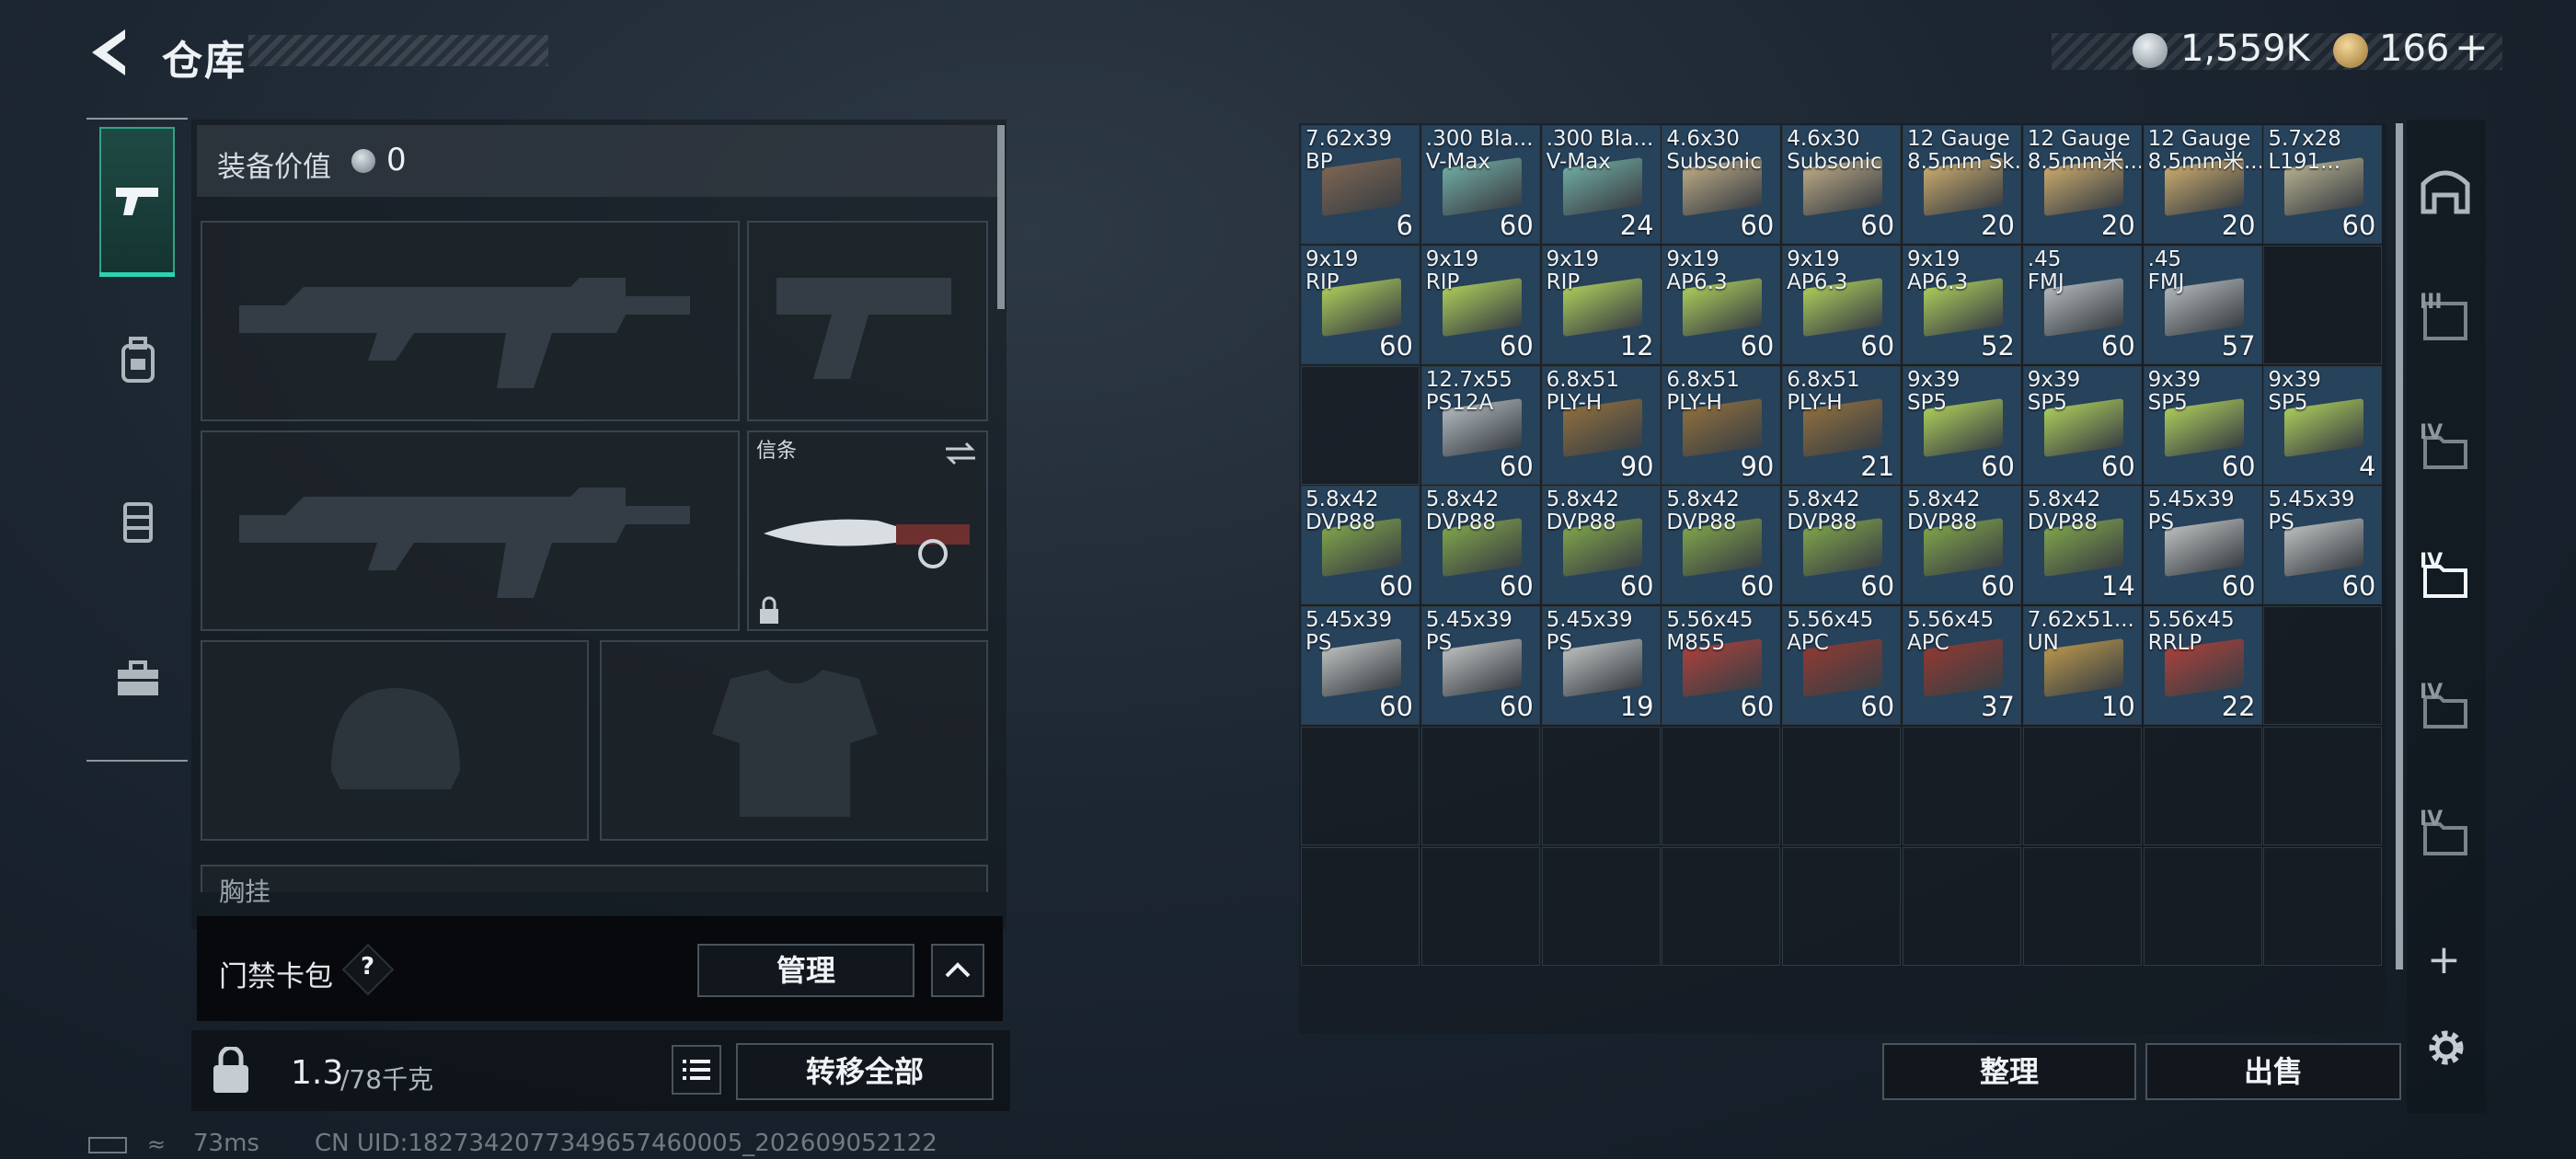 The height and width of the screenshot is (1159, 2576). I want to click on helmet-slot, so click(395, 740).